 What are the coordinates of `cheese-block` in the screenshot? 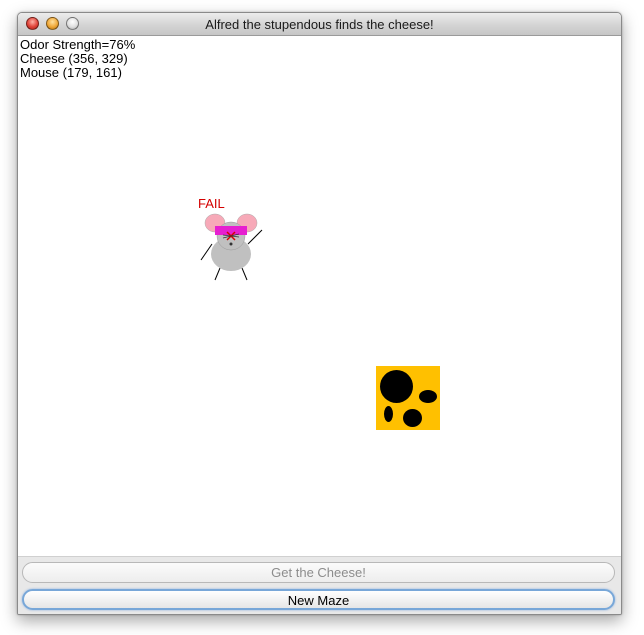 It's located at (408, 398).